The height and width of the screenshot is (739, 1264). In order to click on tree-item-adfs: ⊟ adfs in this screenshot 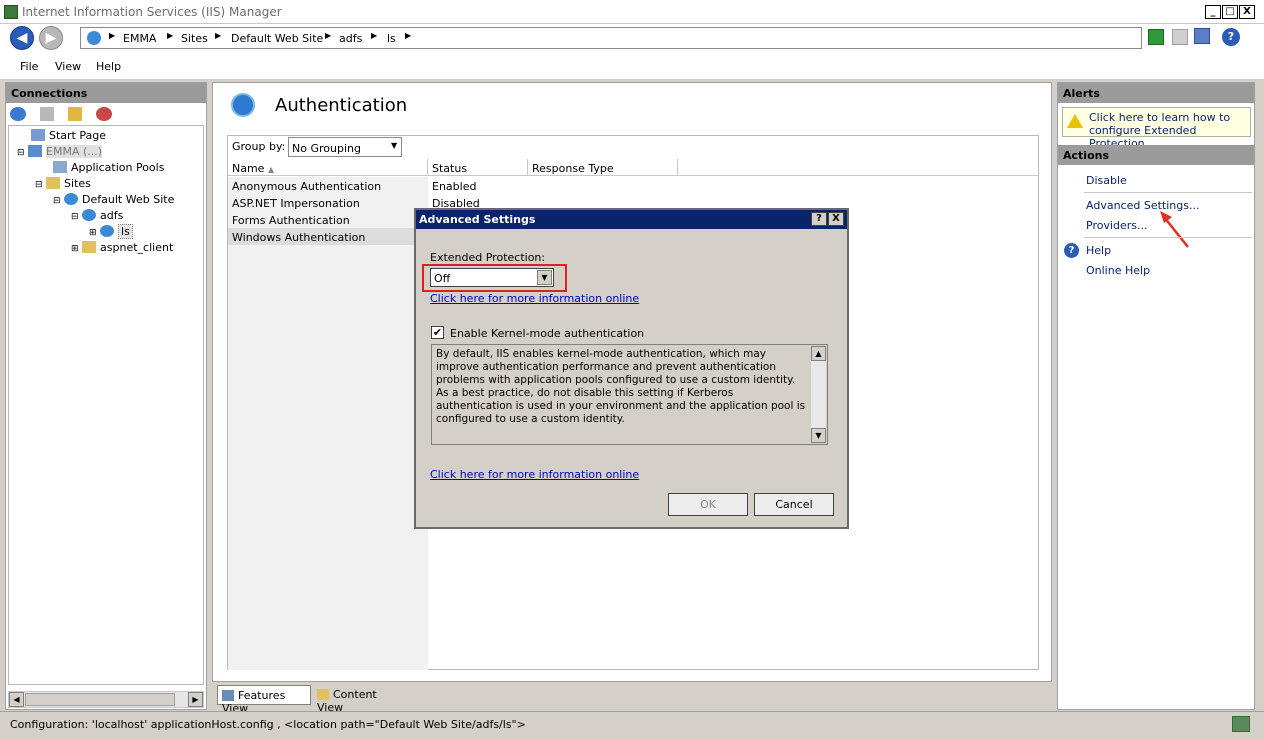, I will do `click(97, 215)`.